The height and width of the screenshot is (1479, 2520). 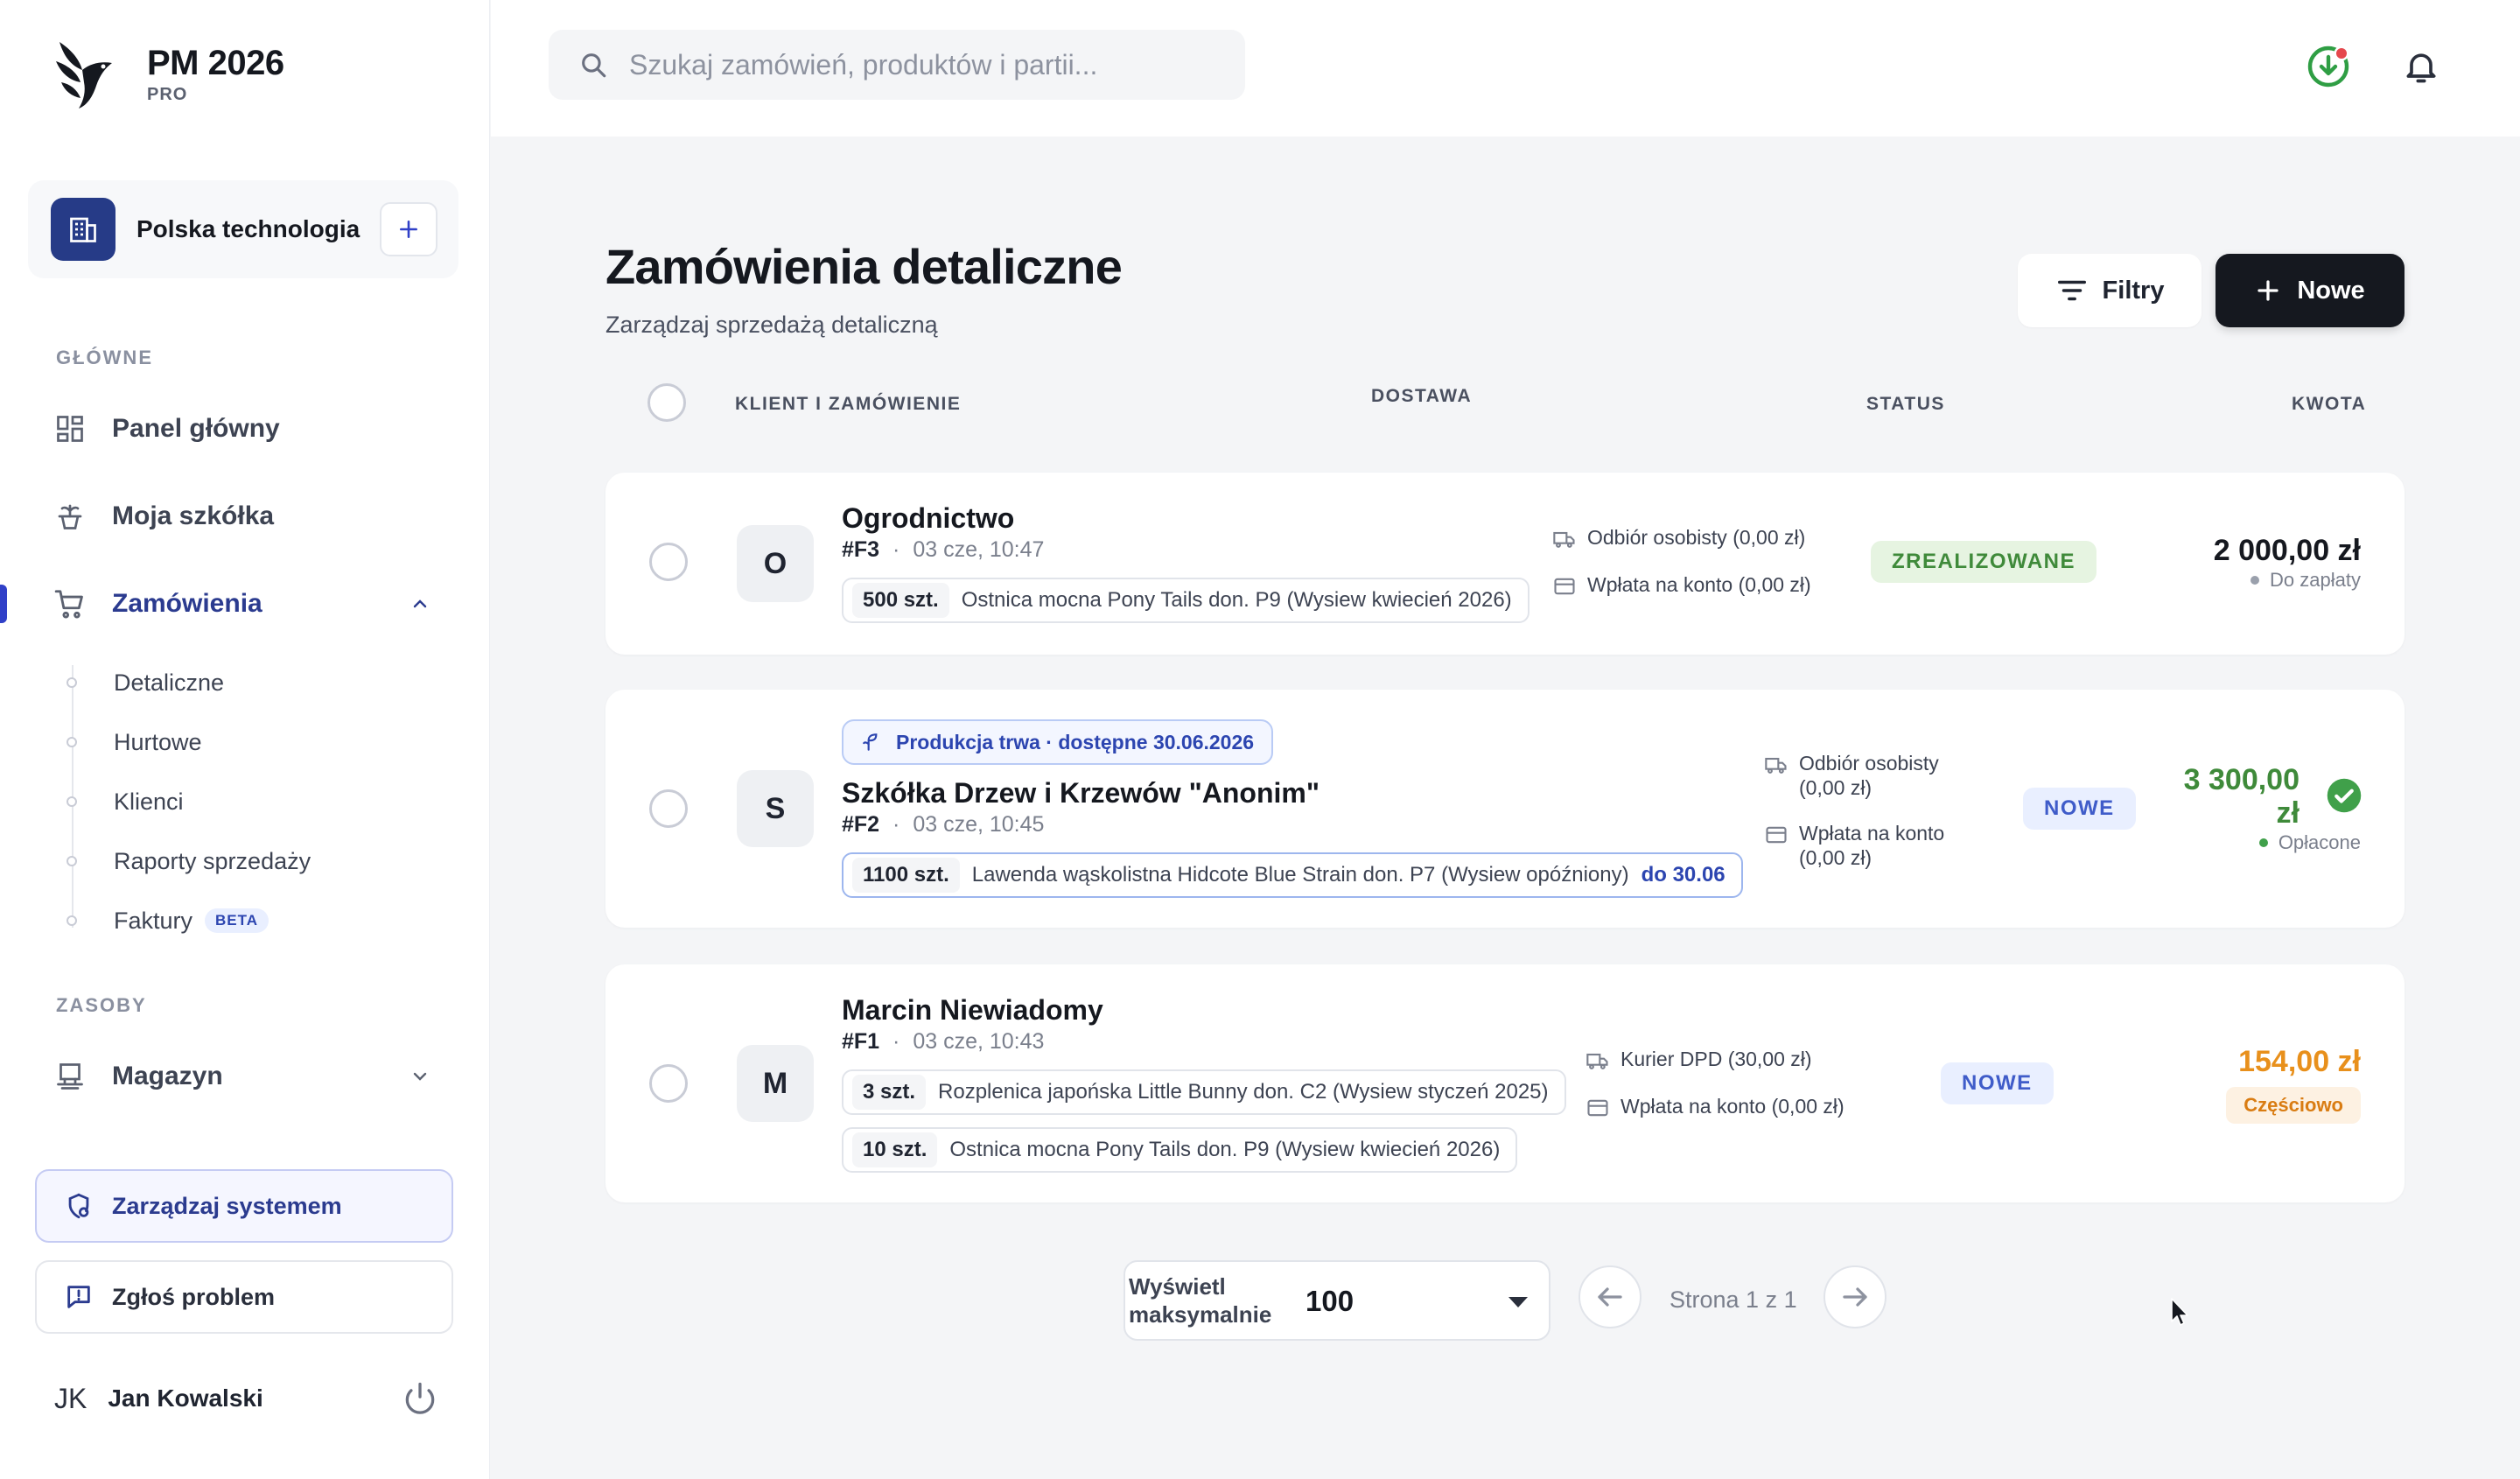 I want to click on submenu-item-sales-reports: Raporty sprzedaży, so click(x=188, y=862).